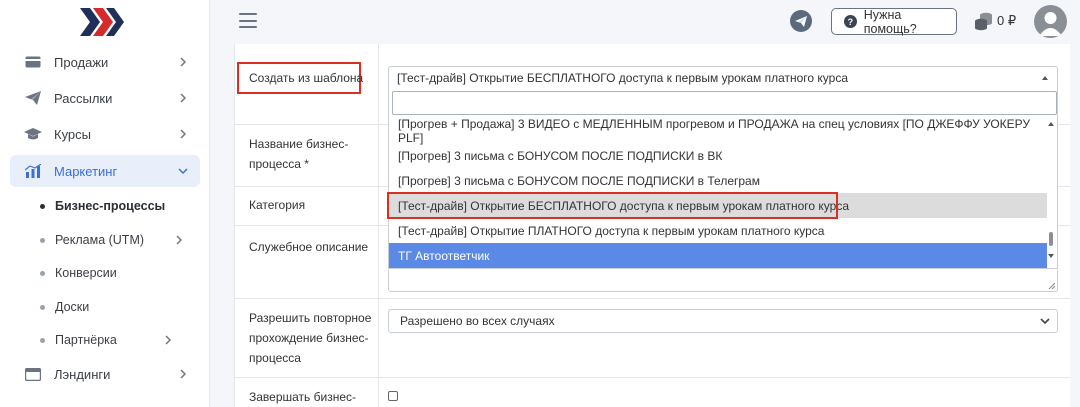  Describe the element at coordinates (33, 62) in the screenshot. I see `card-icon` at that location.